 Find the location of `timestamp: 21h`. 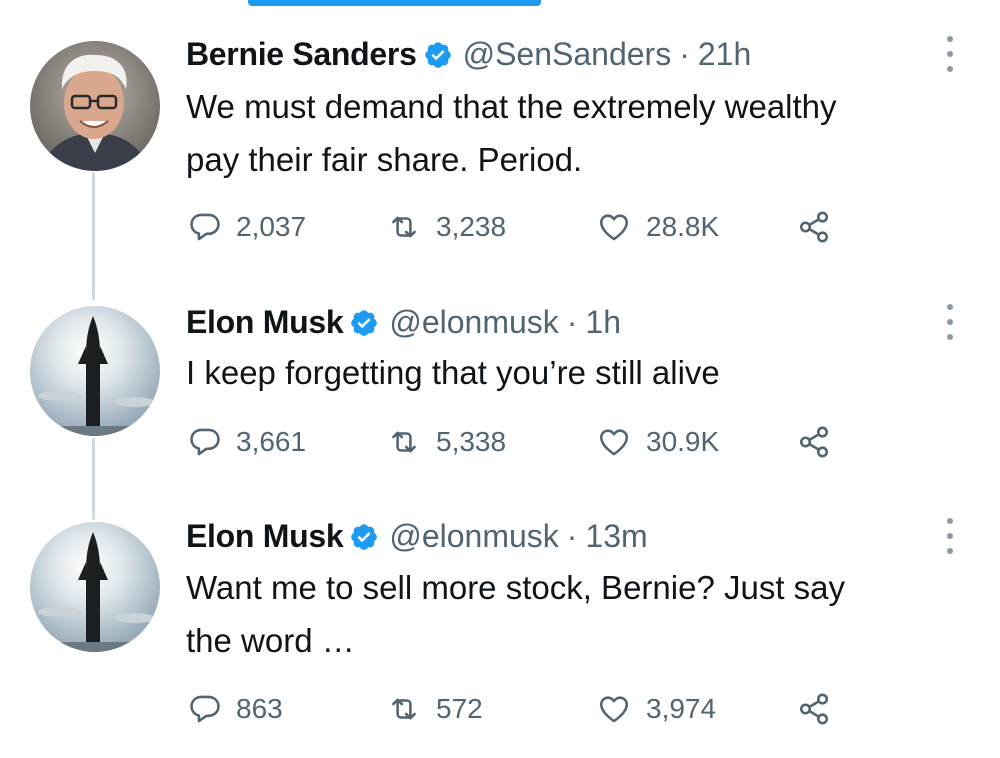

timestamp: 21h is located at coordinates (724, 54).